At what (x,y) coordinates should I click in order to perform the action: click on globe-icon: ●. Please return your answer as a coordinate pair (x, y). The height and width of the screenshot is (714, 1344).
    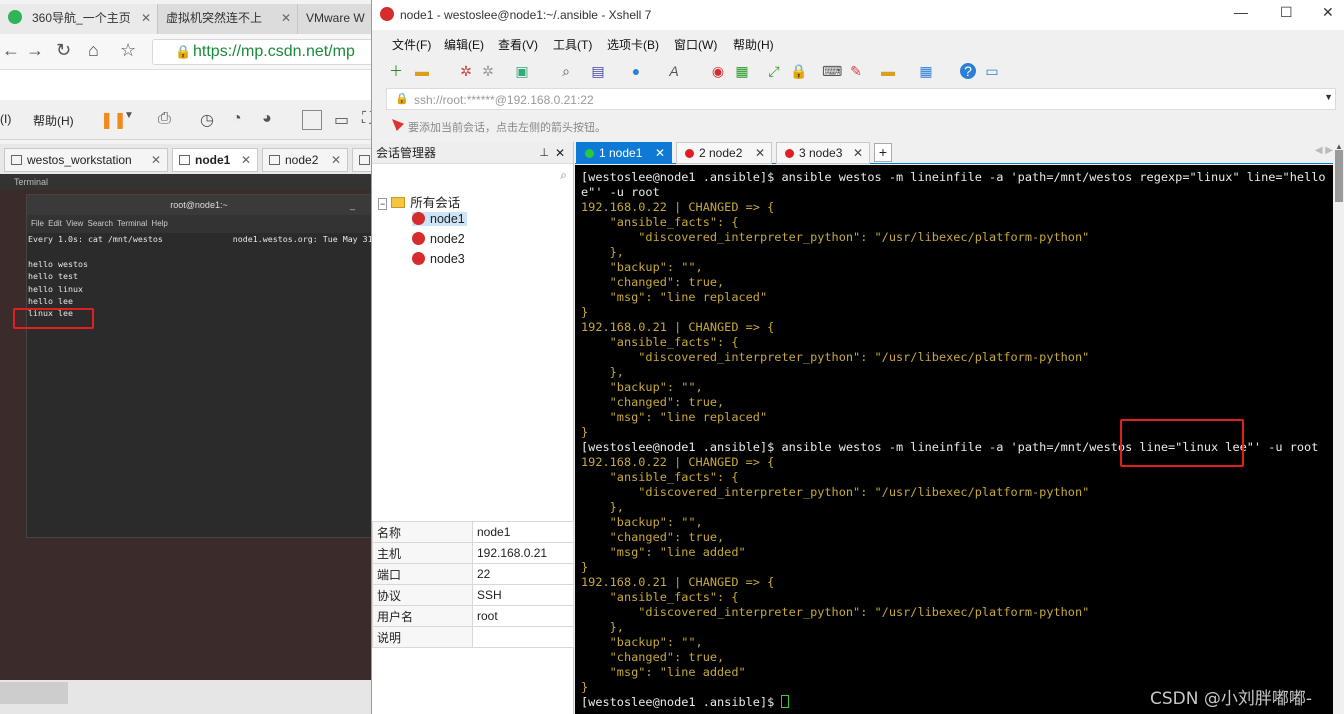
    Looking at the image, I should click on (636, 71).